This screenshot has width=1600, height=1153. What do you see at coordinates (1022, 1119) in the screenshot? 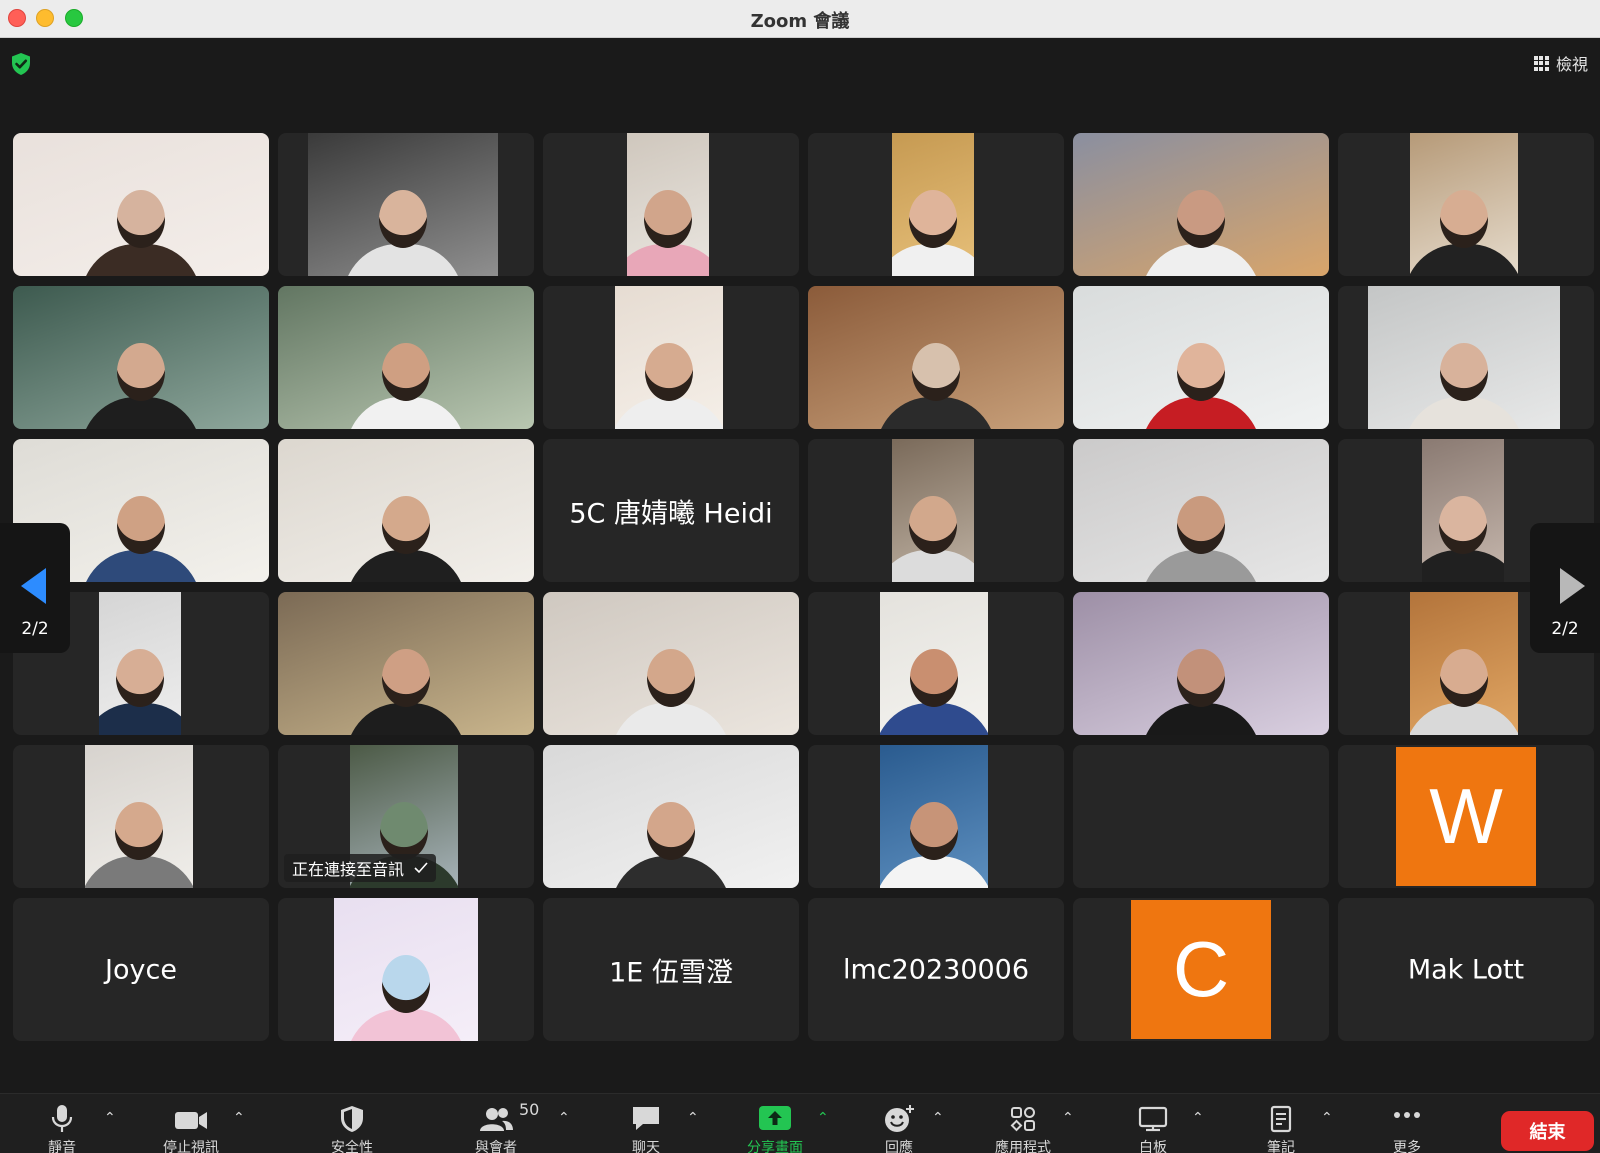
I see `apps-icon` at bounding box center [1022, 1119].